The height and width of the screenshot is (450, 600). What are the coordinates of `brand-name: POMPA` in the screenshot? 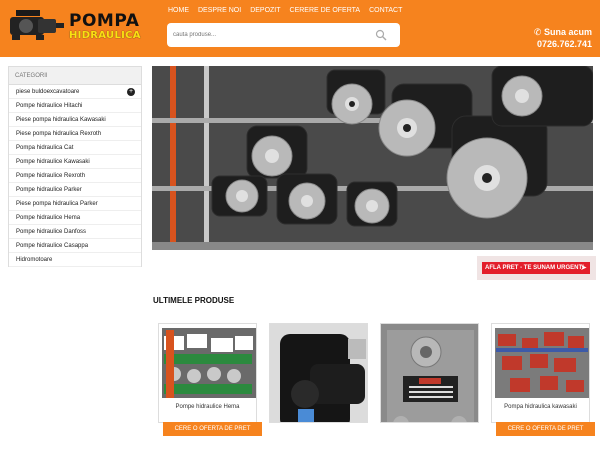 It's located at (104, 21).